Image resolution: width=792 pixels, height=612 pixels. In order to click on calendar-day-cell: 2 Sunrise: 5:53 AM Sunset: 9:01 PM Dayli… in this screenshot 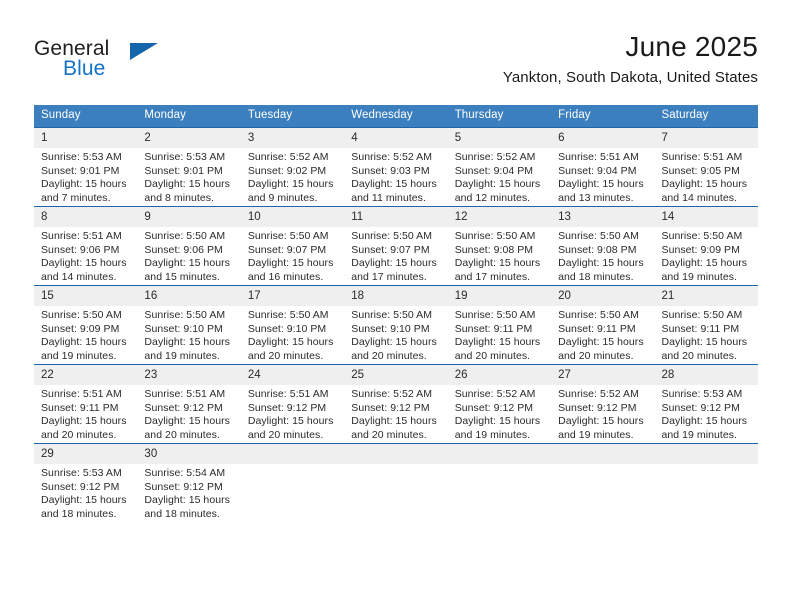, I will do `click(189, 167)`.